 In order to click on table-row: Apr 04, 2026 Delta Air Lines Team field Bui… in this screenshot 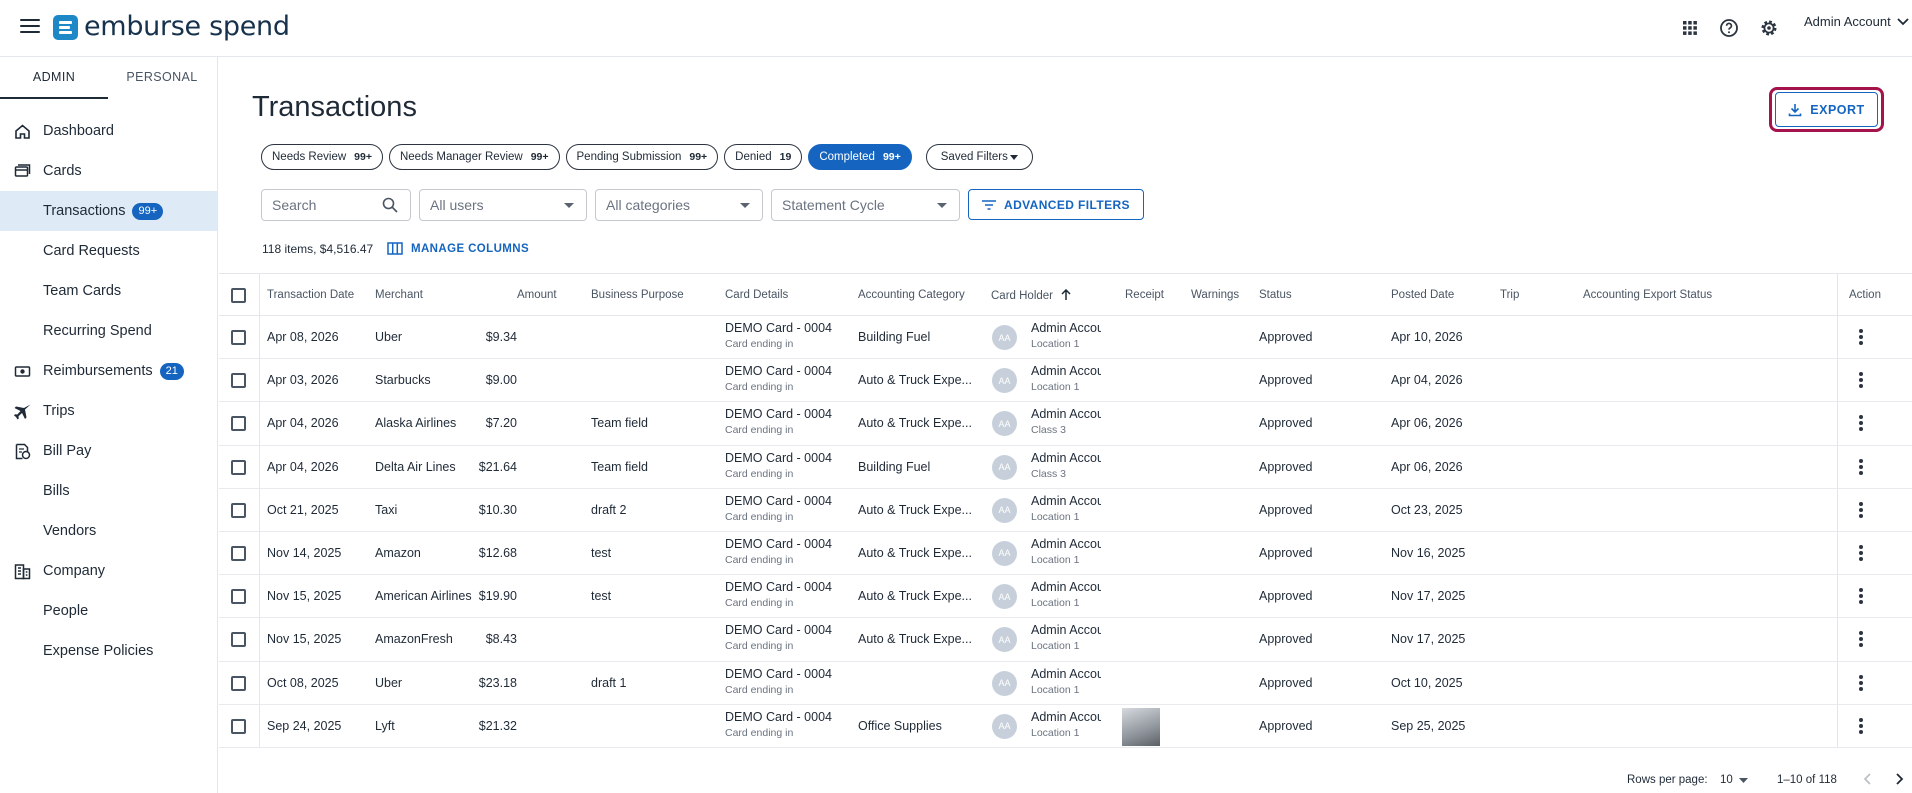, I will do `click(1065, 467)`.